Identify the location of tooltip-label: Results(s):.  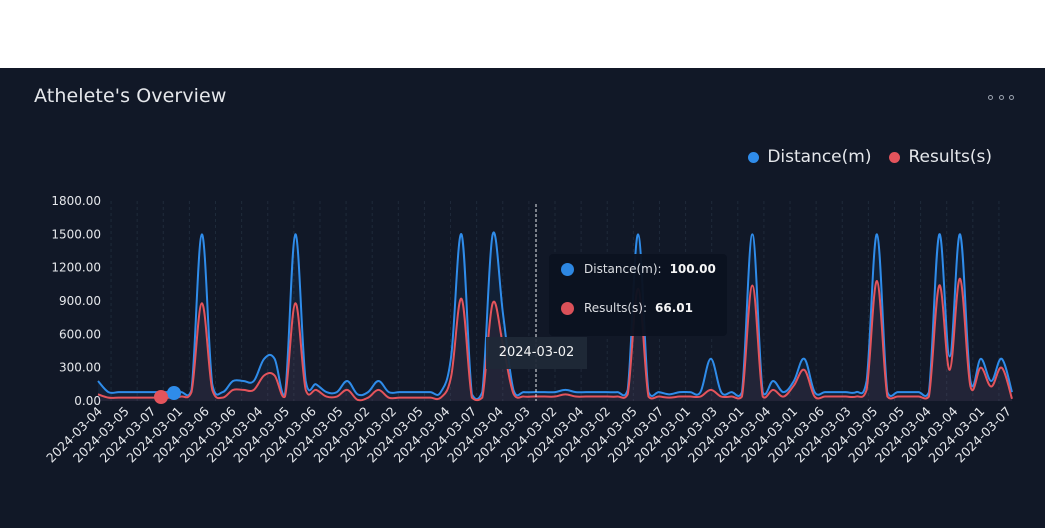
(615, 308).